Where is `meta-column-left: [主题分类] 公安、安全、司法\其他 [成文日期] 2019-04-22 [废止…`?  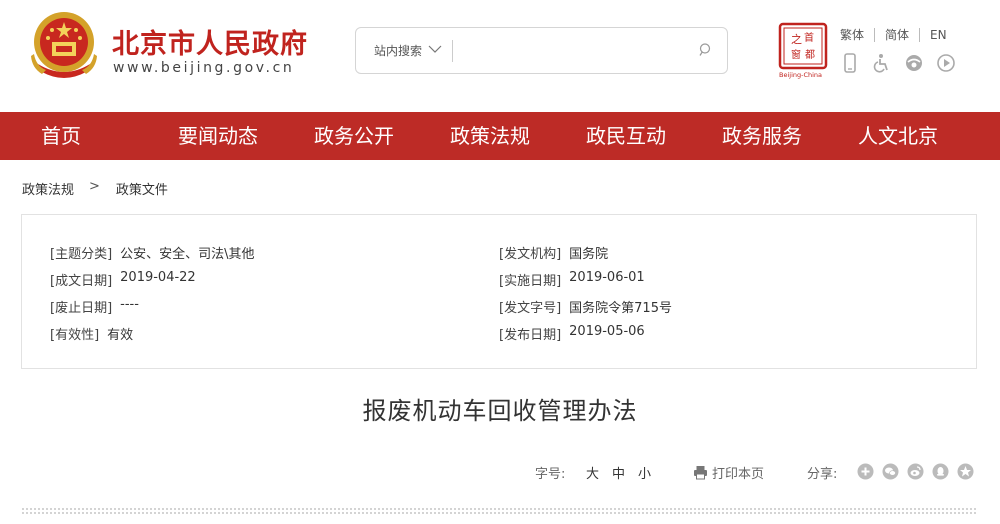 meta-column-left: [主题分类] 公安、安全、司法\其他 [成文日期] 2019-04-22 [废止… is located at coordinates (152, 297).